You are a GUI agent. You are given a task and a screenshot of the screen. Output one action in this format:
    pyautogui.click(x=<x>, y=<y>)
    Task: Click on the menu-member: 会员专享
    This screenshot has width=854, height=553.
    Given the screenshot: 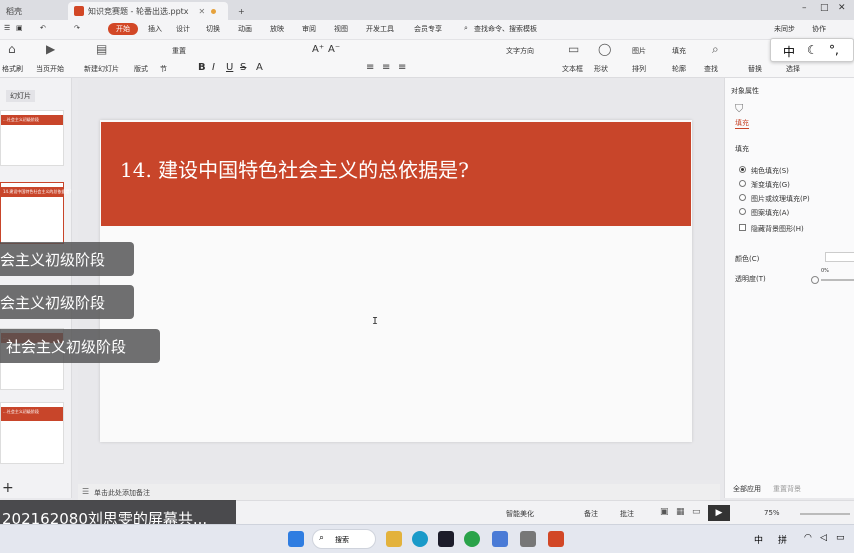 What is the action you would take?
    pyautogui.click(x=428, y=29)
    